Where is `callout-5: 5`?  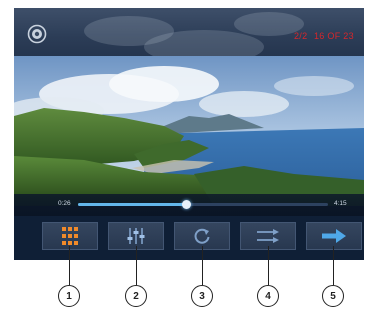
callout-5: 5 is located at coordinates (333, 296).